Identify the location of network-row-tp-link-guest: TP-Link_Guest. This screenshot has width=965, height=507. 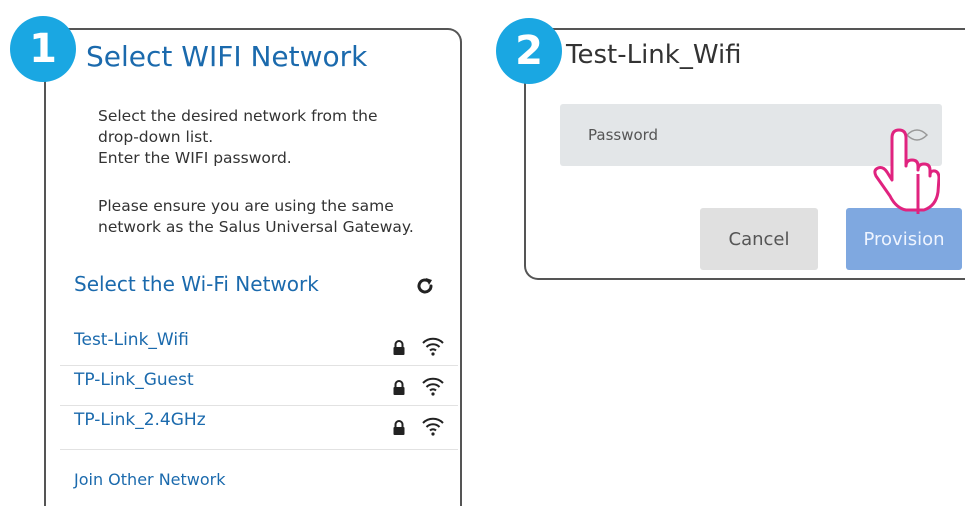
(259, 386).